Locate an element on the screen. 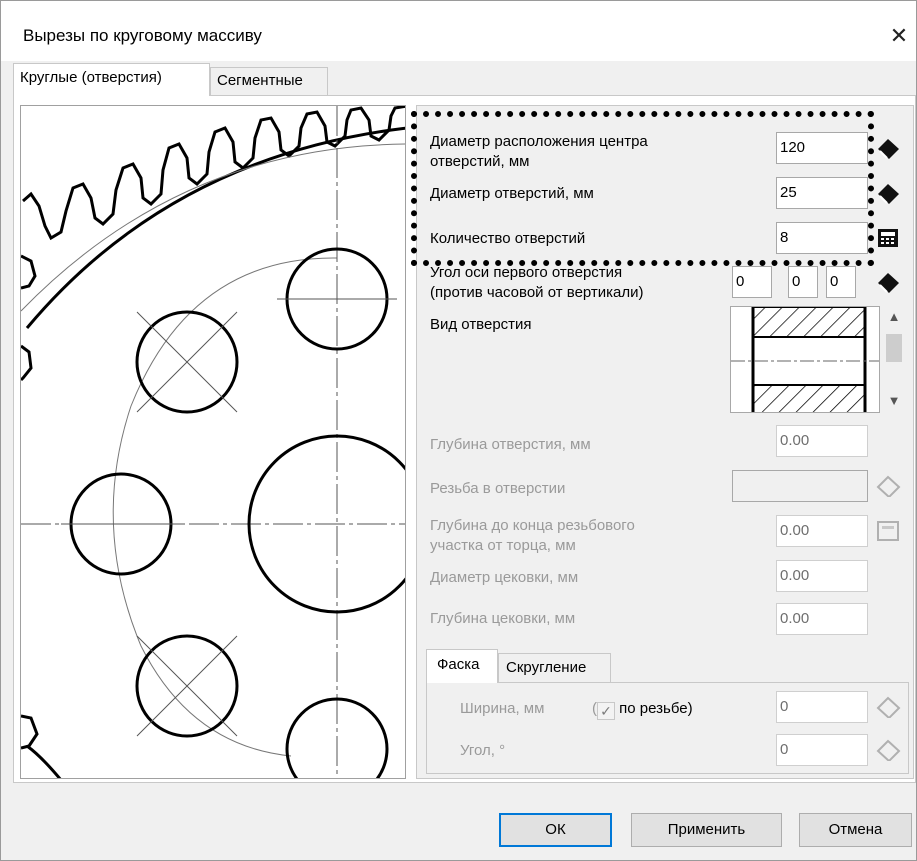 The height and width of the screenshot is (861, 917). tab-fillet: Скругление is located at coordinates (554, 668).